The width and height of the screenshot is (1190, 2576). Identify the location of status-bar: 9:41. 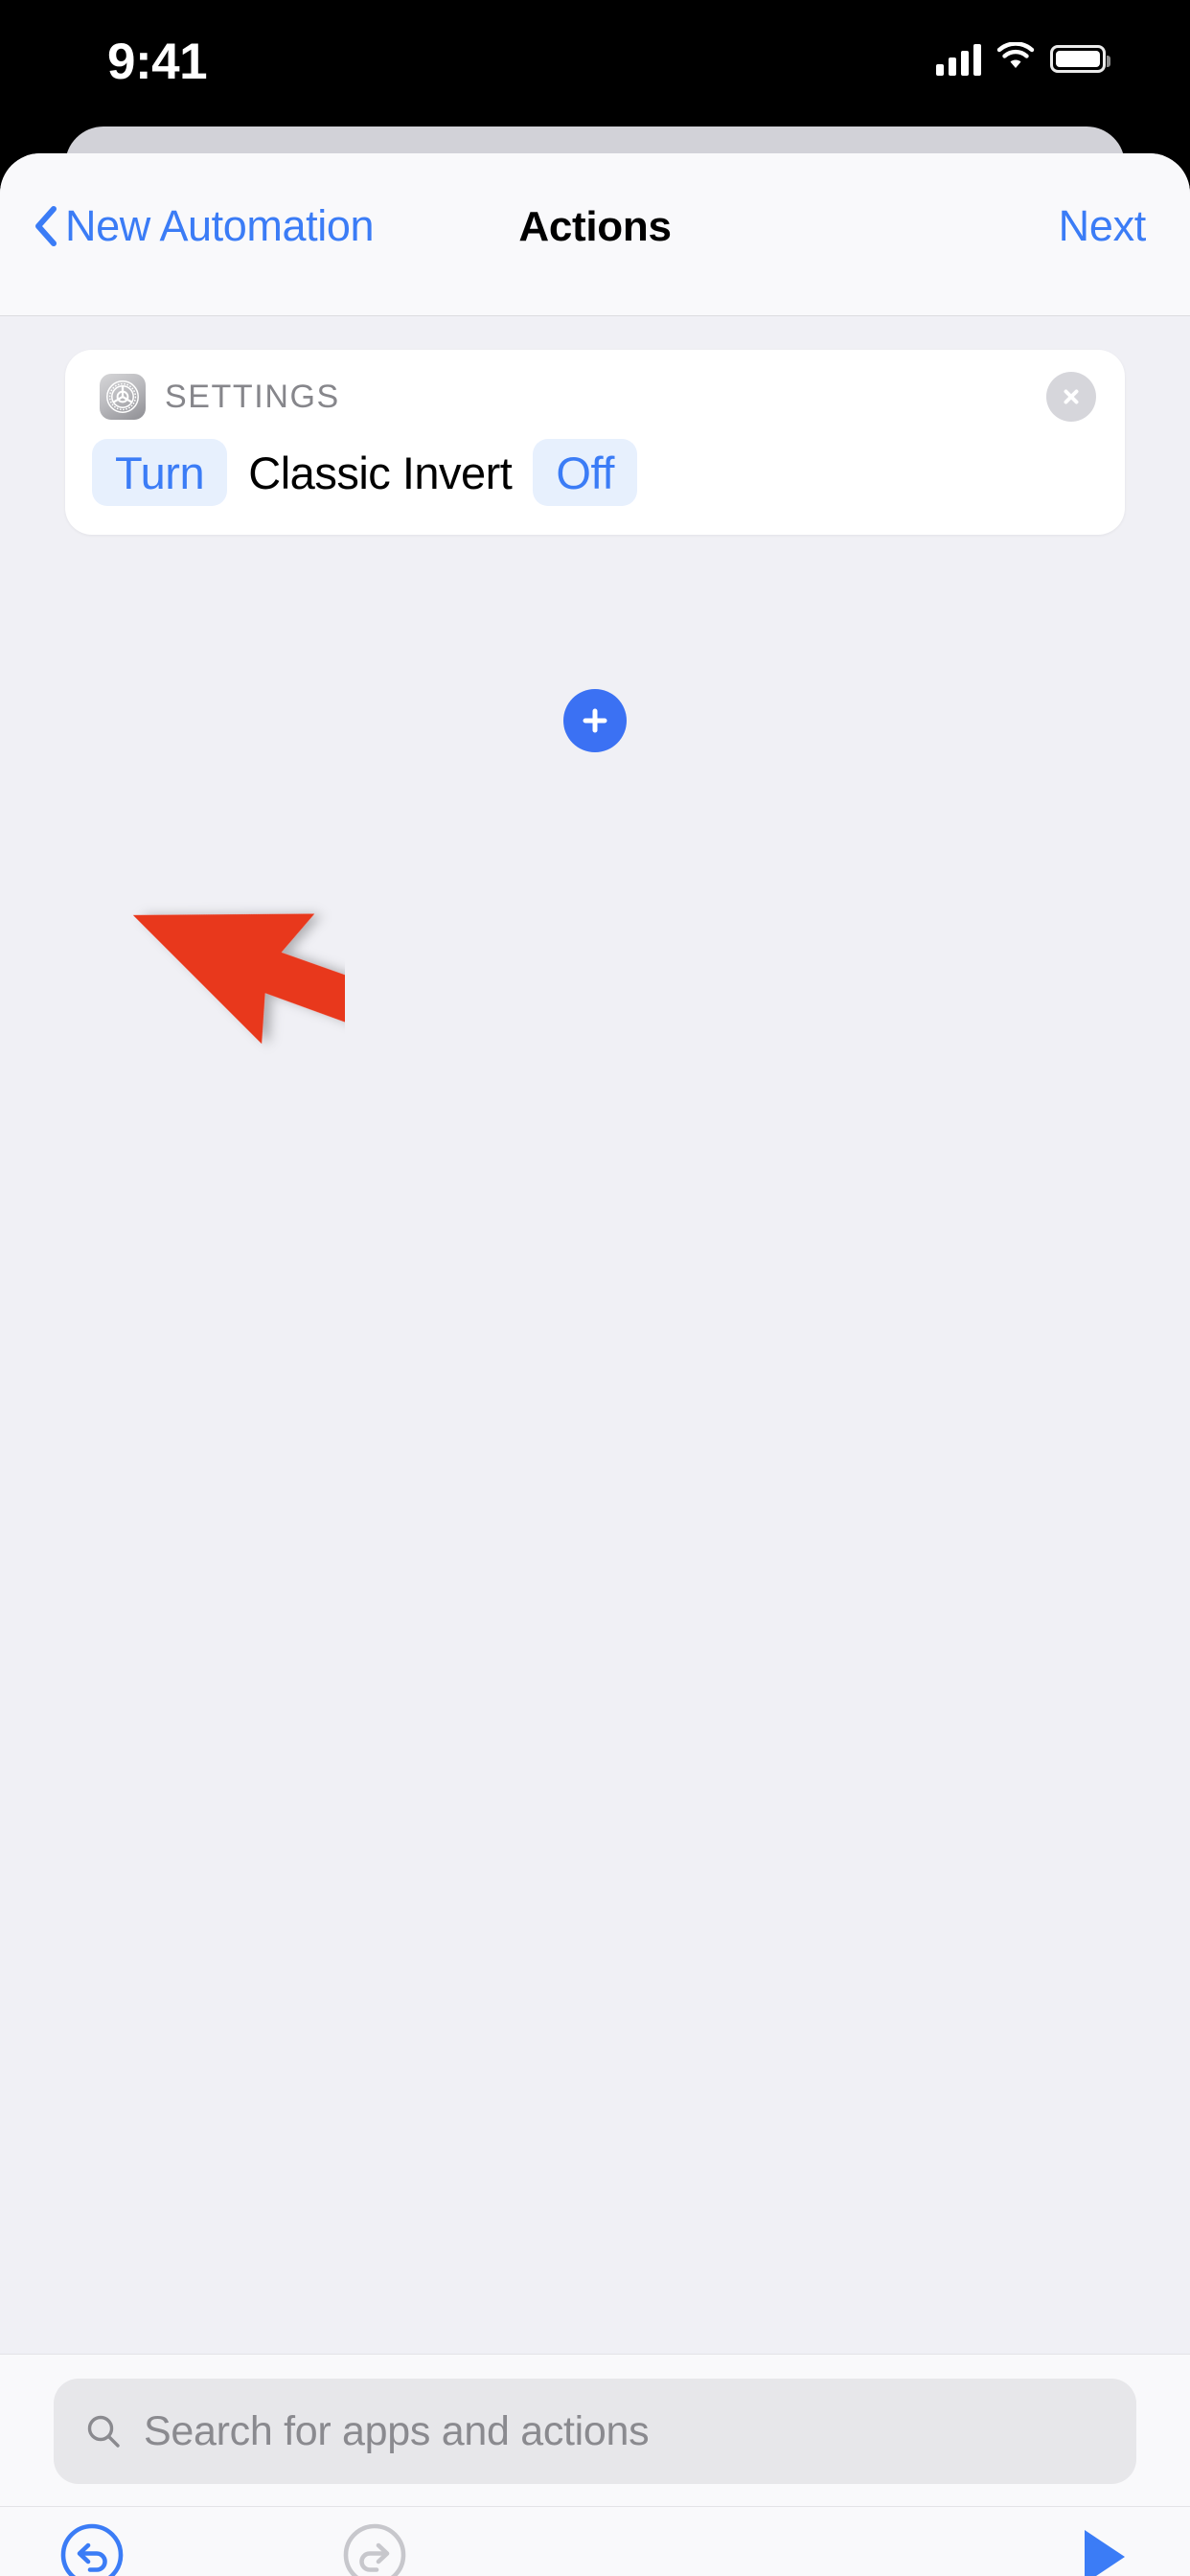
(595, 63).